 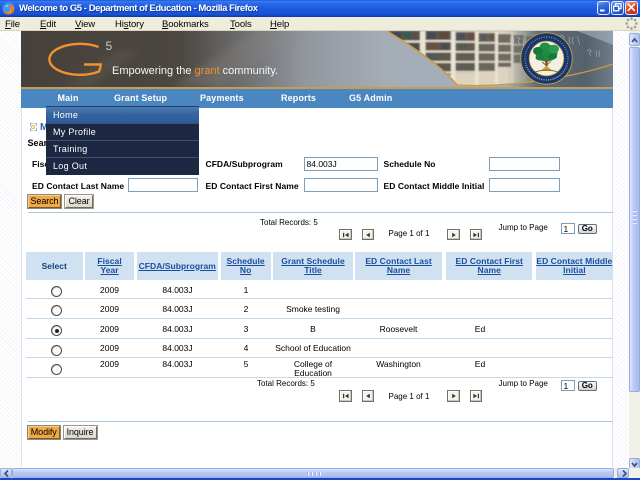 I want to click on svg-text: 5, so click(x=109, y=46).